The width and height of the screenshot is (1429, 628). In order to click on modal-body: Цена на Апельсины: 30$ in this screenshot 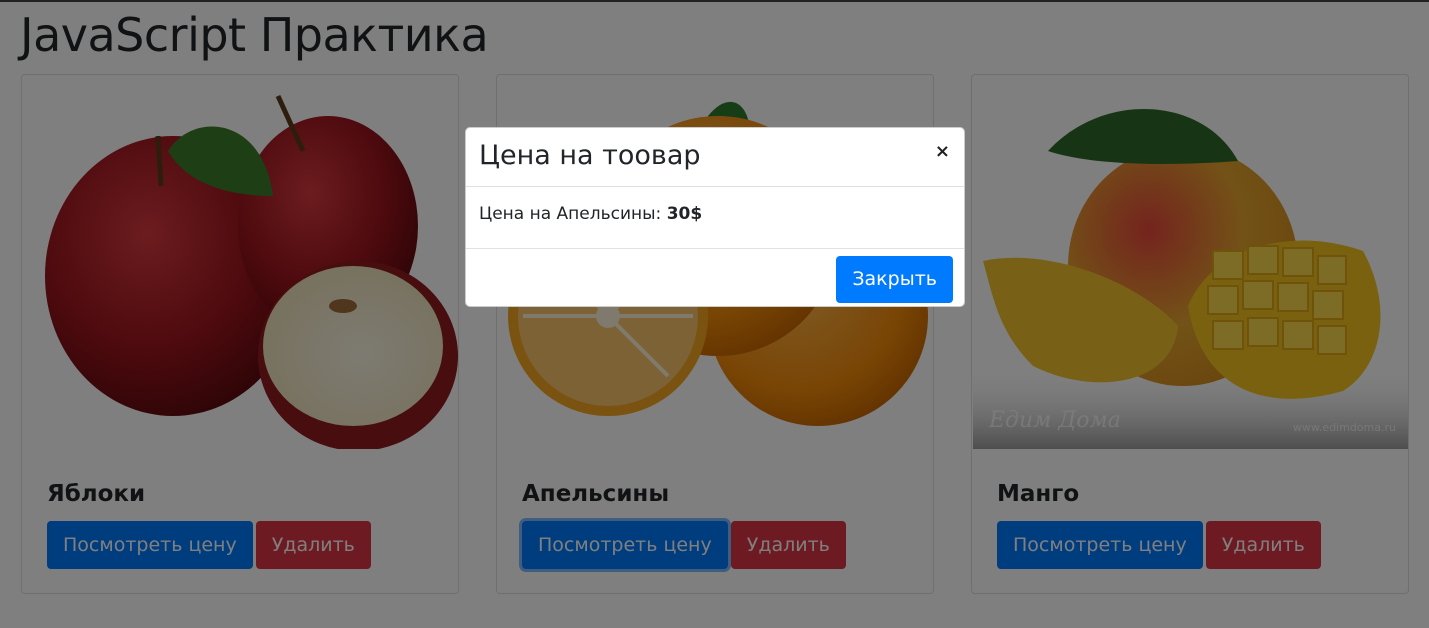, I will do `click(590, 214)`.